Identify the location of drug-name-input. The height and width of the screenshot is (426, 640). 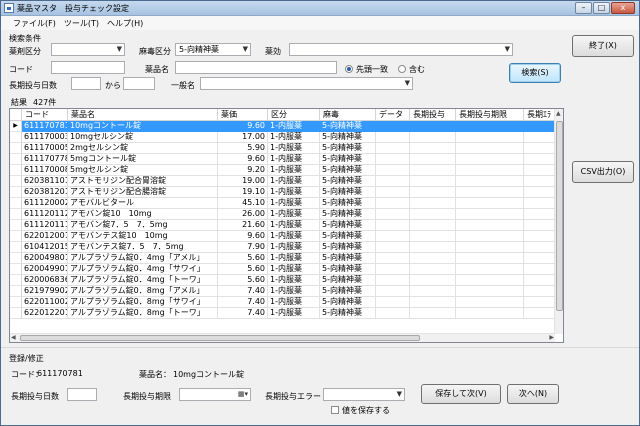
(256, 67).